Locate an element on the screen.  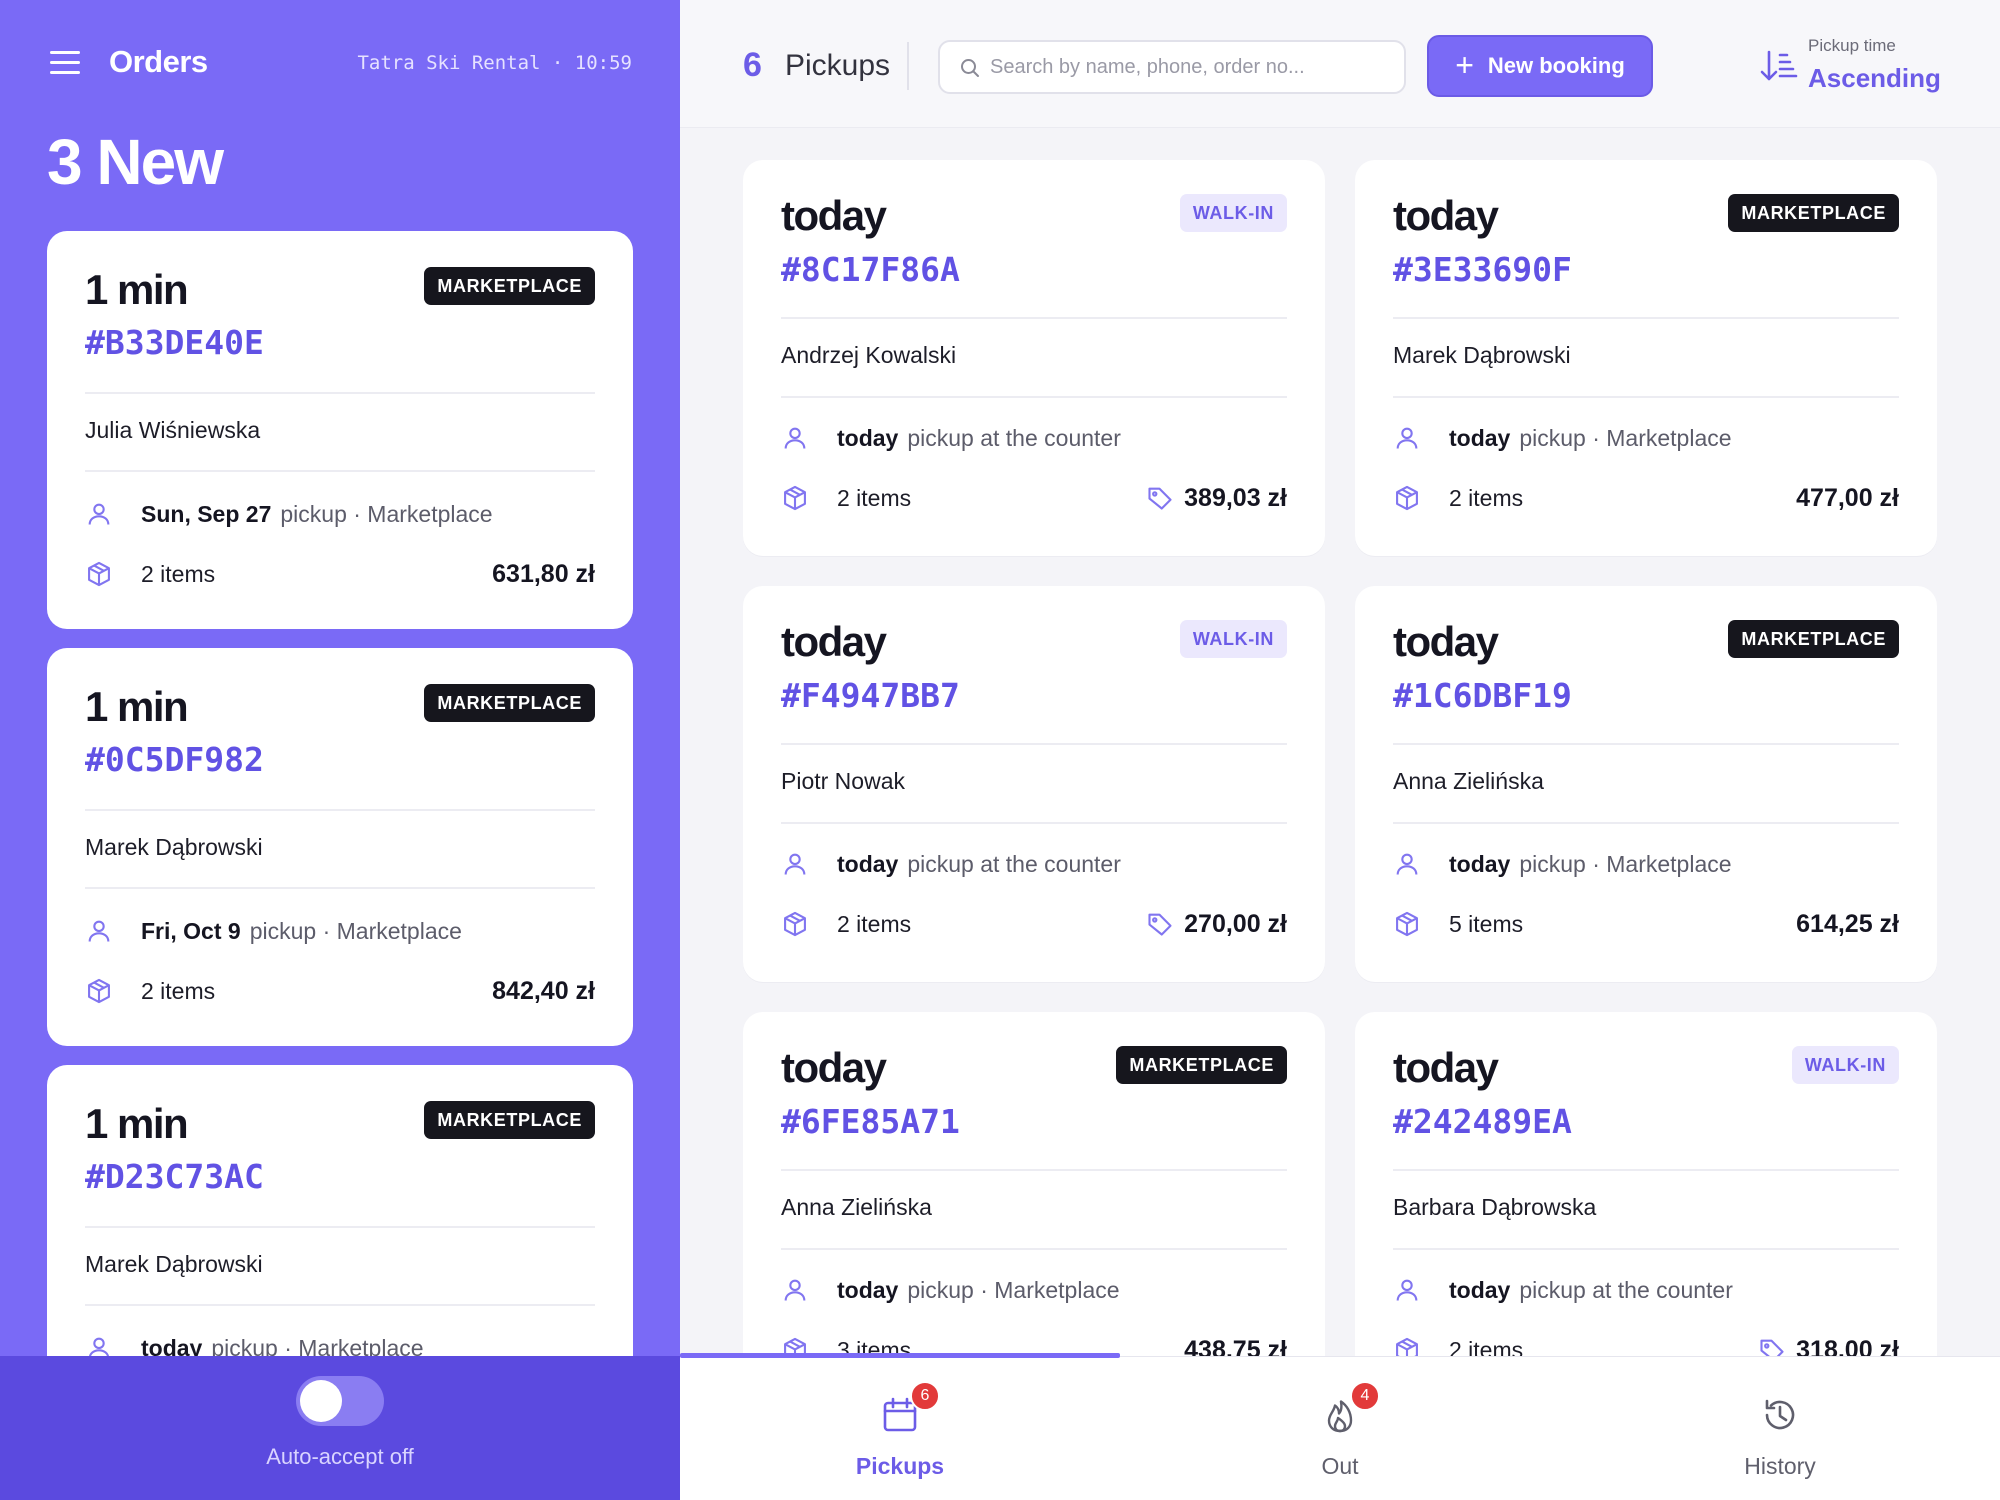
customer-name: Marek Dąbrowski is located at coordinates (174, 1264).